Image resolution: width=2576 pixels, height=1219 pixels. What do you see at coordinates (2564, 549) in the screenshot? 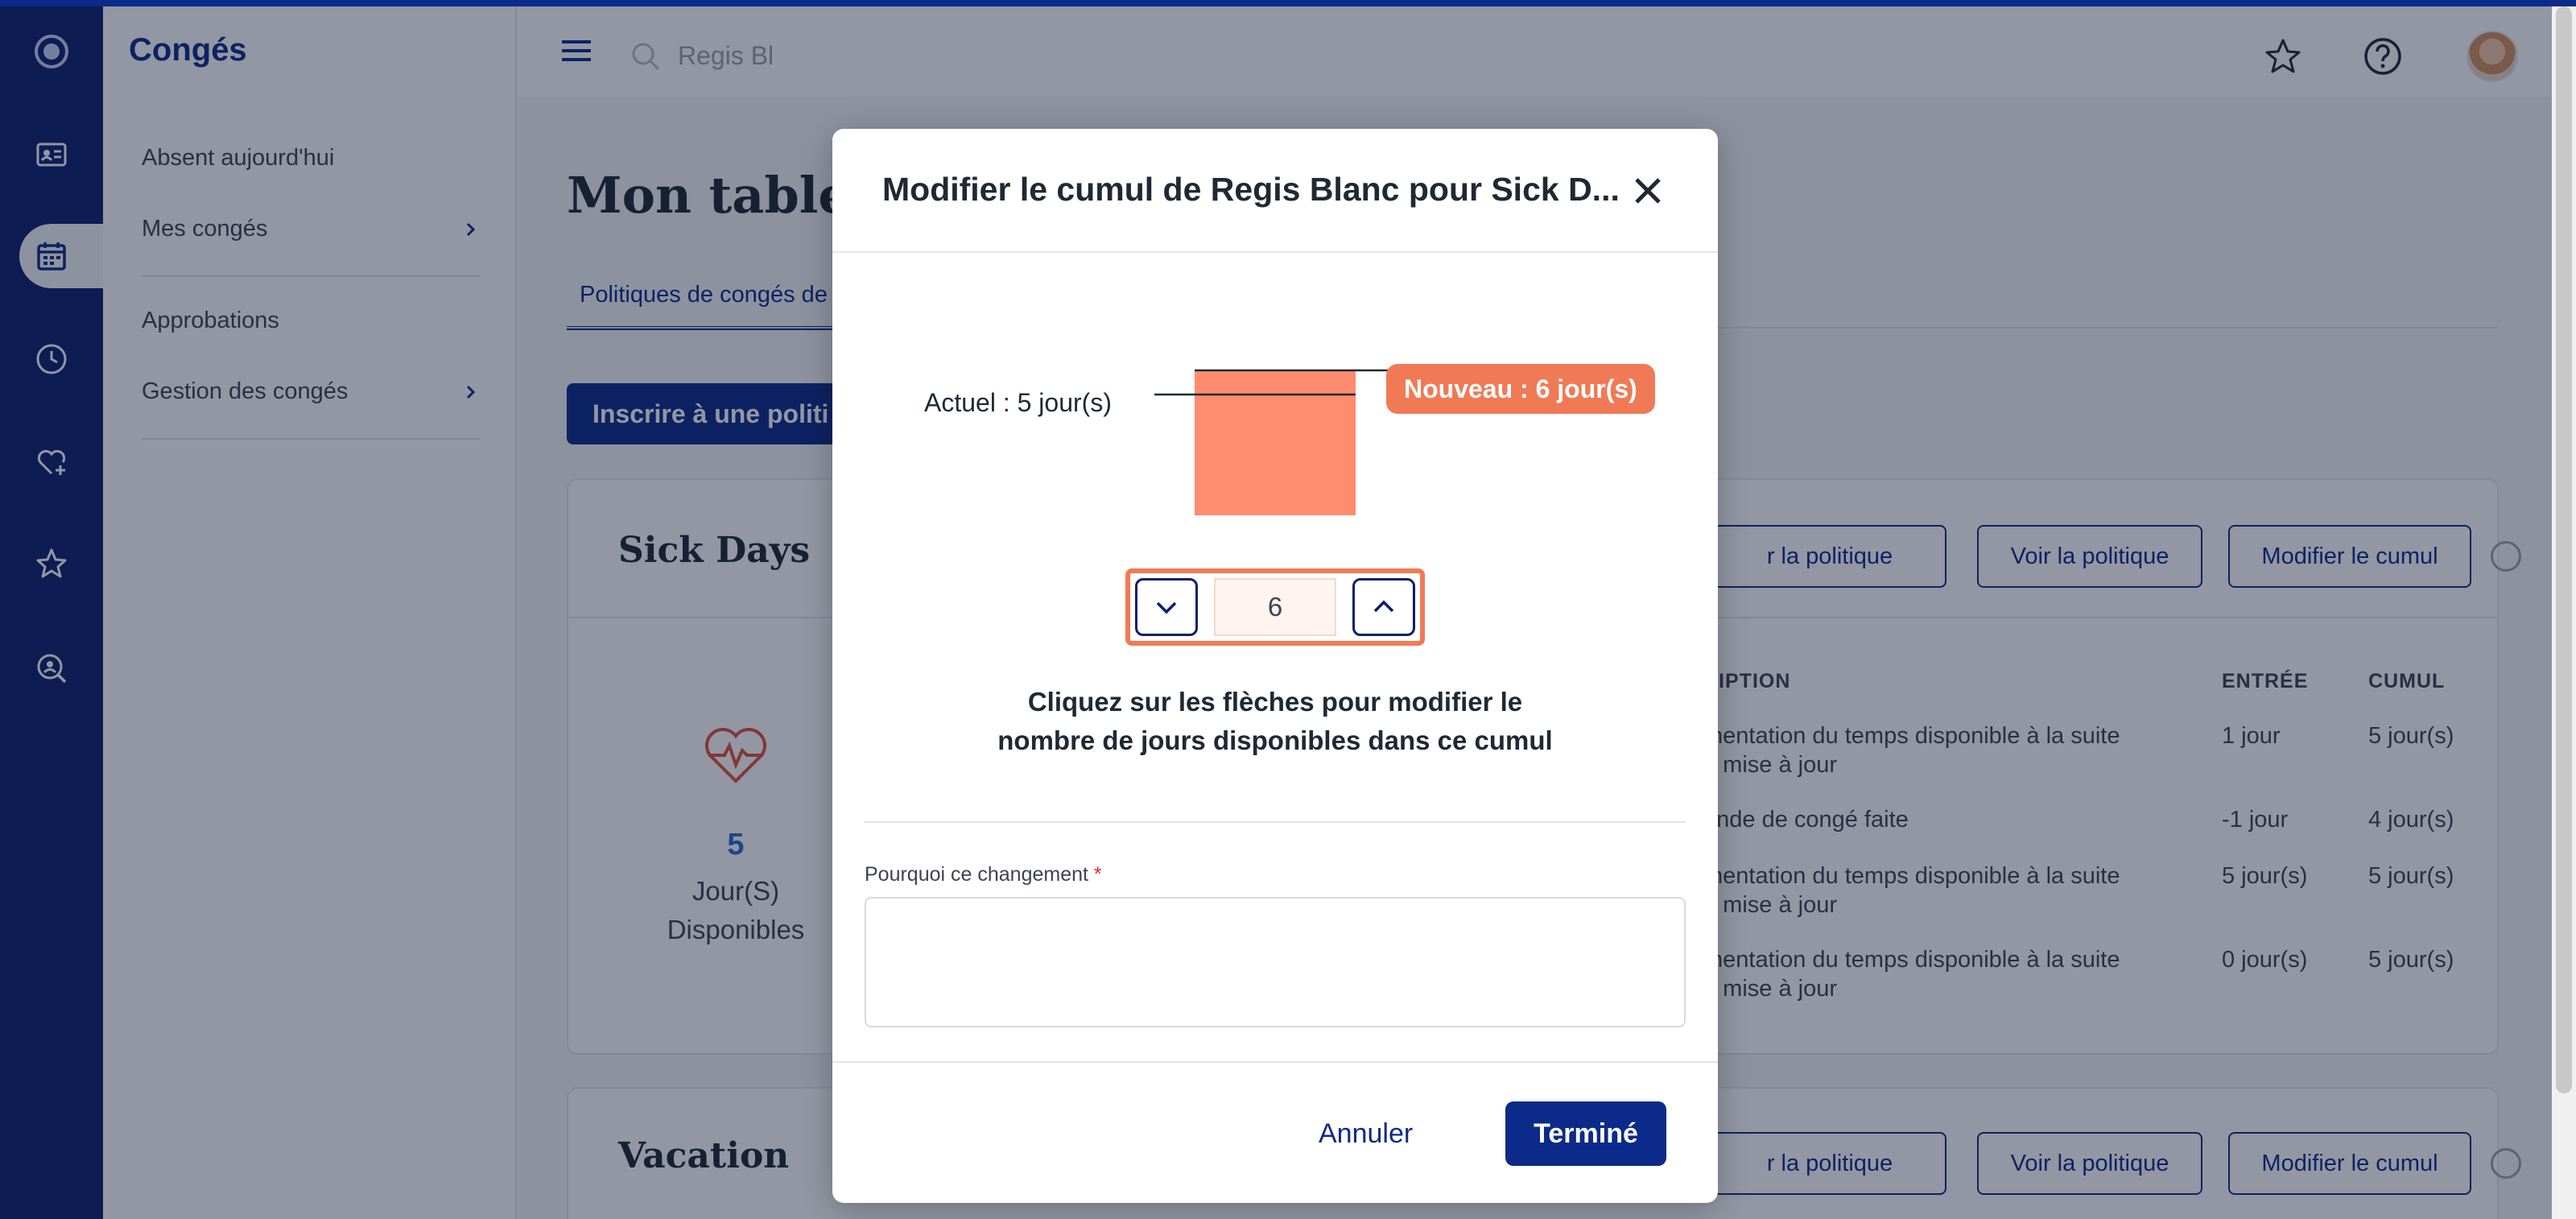
I see `scrollbar-thumb` at bounding box center [2564, 549].